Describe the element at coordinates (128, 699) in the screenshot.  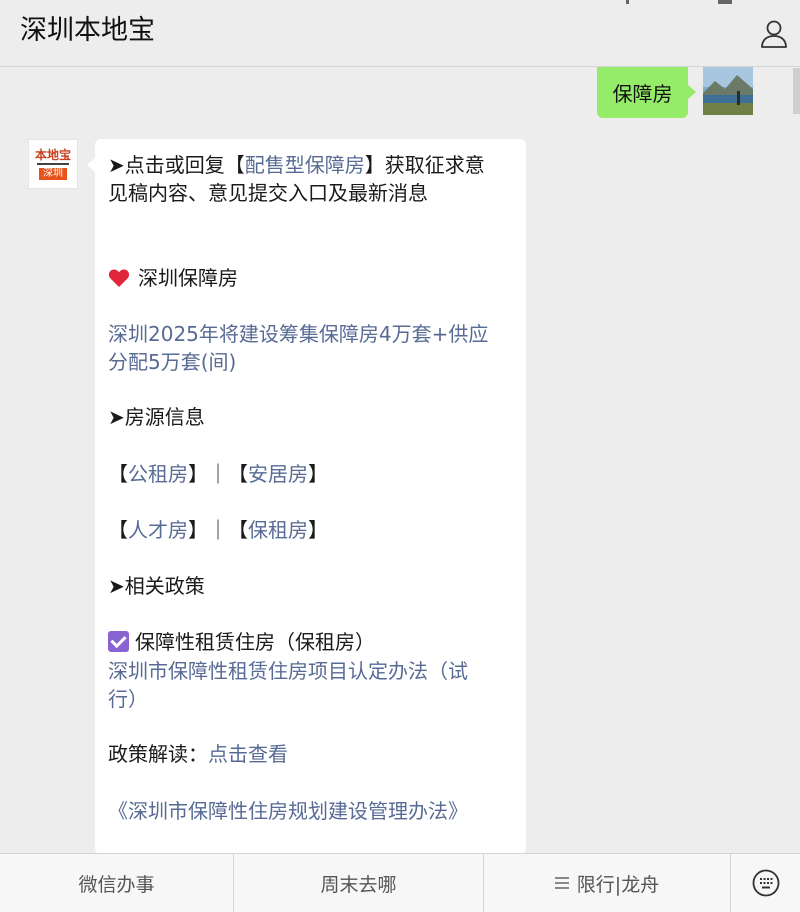
I see `rent-policy-link-line-2: 行）` at that location.